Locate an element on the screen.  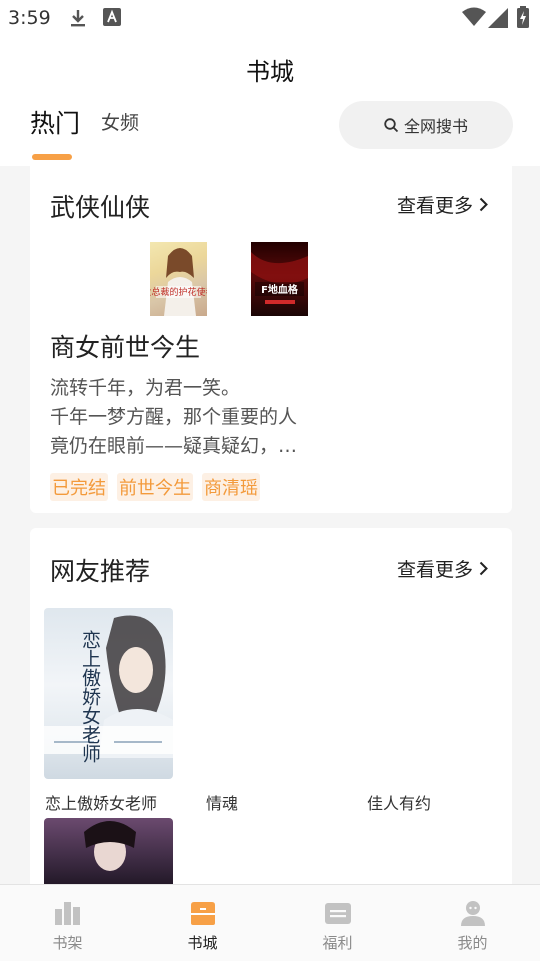
section-title: 武侠仙侠 is located at coordinates (100, 207).